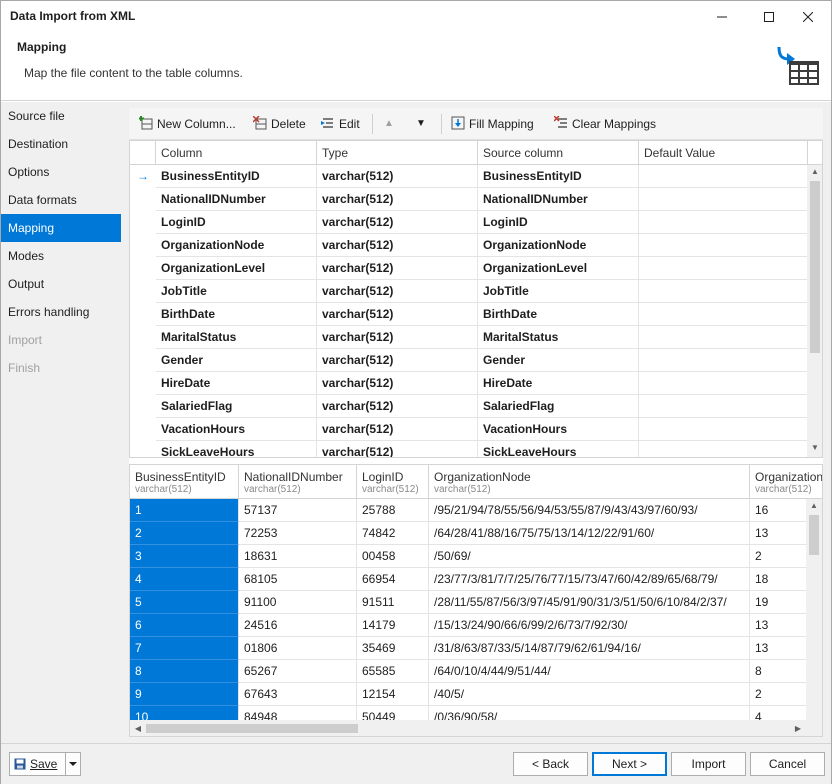  What do you see at coordinates (558, 406) in the screenshot?
I see `mapping-cell-source-column: SalariedFlag` at bounding box center [558, 406].